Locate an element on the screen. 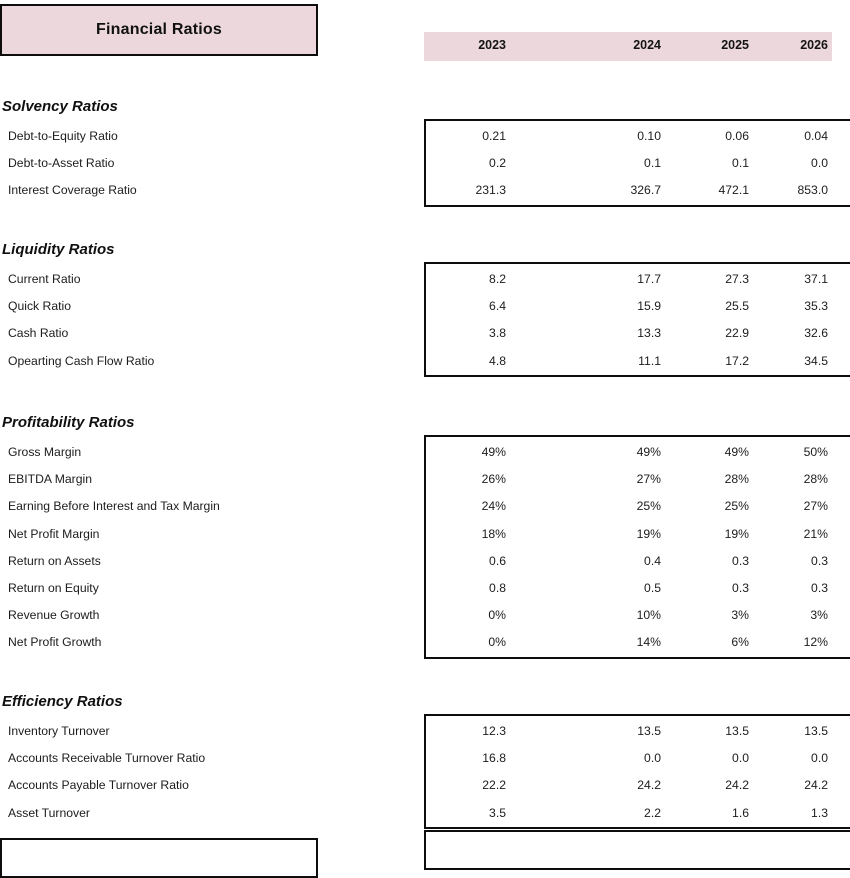 The width and height of the screenshot is (850, 878). value-cell: 0.21 is located at coordinates (494, 136).